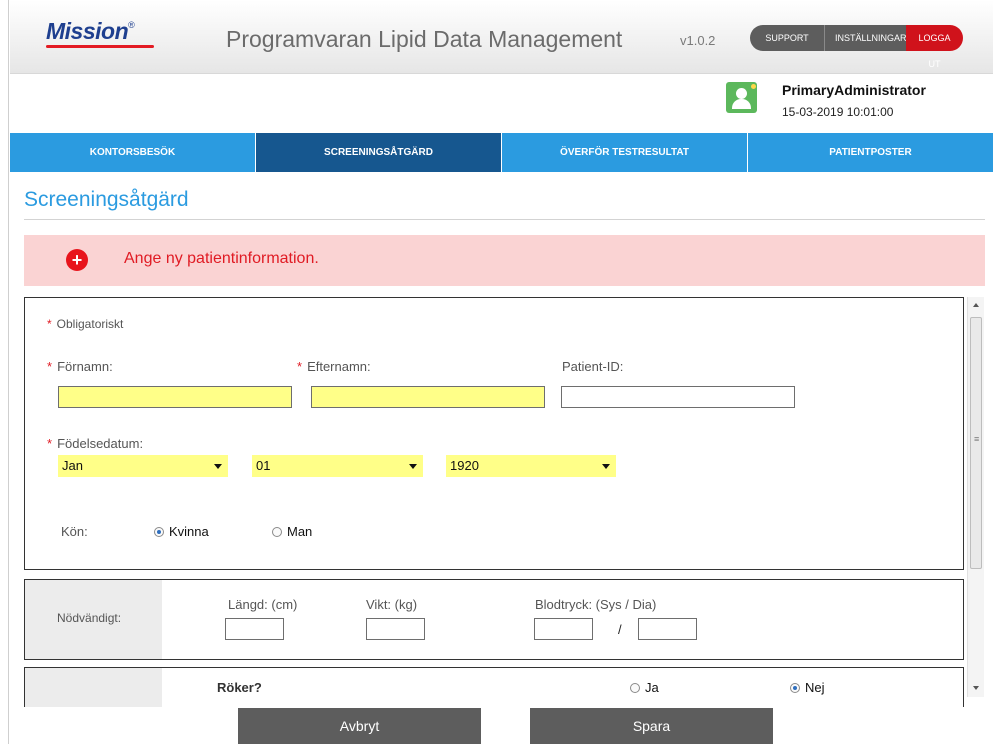 The height and width of the screenshot is (744, 993). I want to click on title-divider, so click(504, 219).